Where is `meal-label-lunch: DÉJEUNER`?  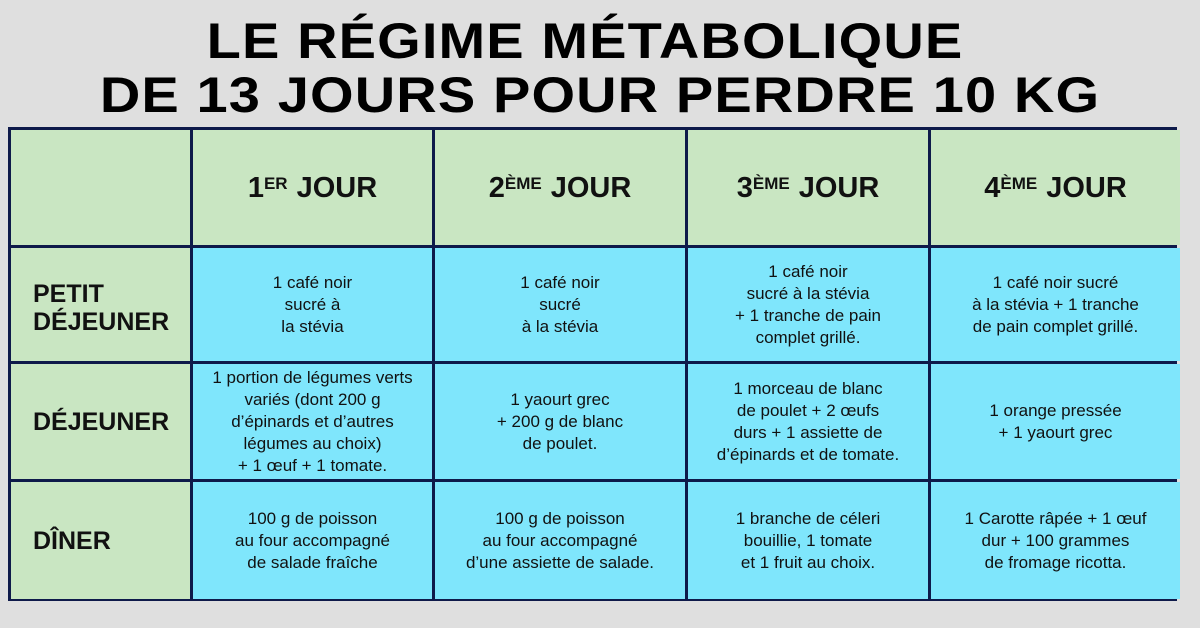
meal-label-lunch: DÉJEUNER is located at coordinates (100, 421).